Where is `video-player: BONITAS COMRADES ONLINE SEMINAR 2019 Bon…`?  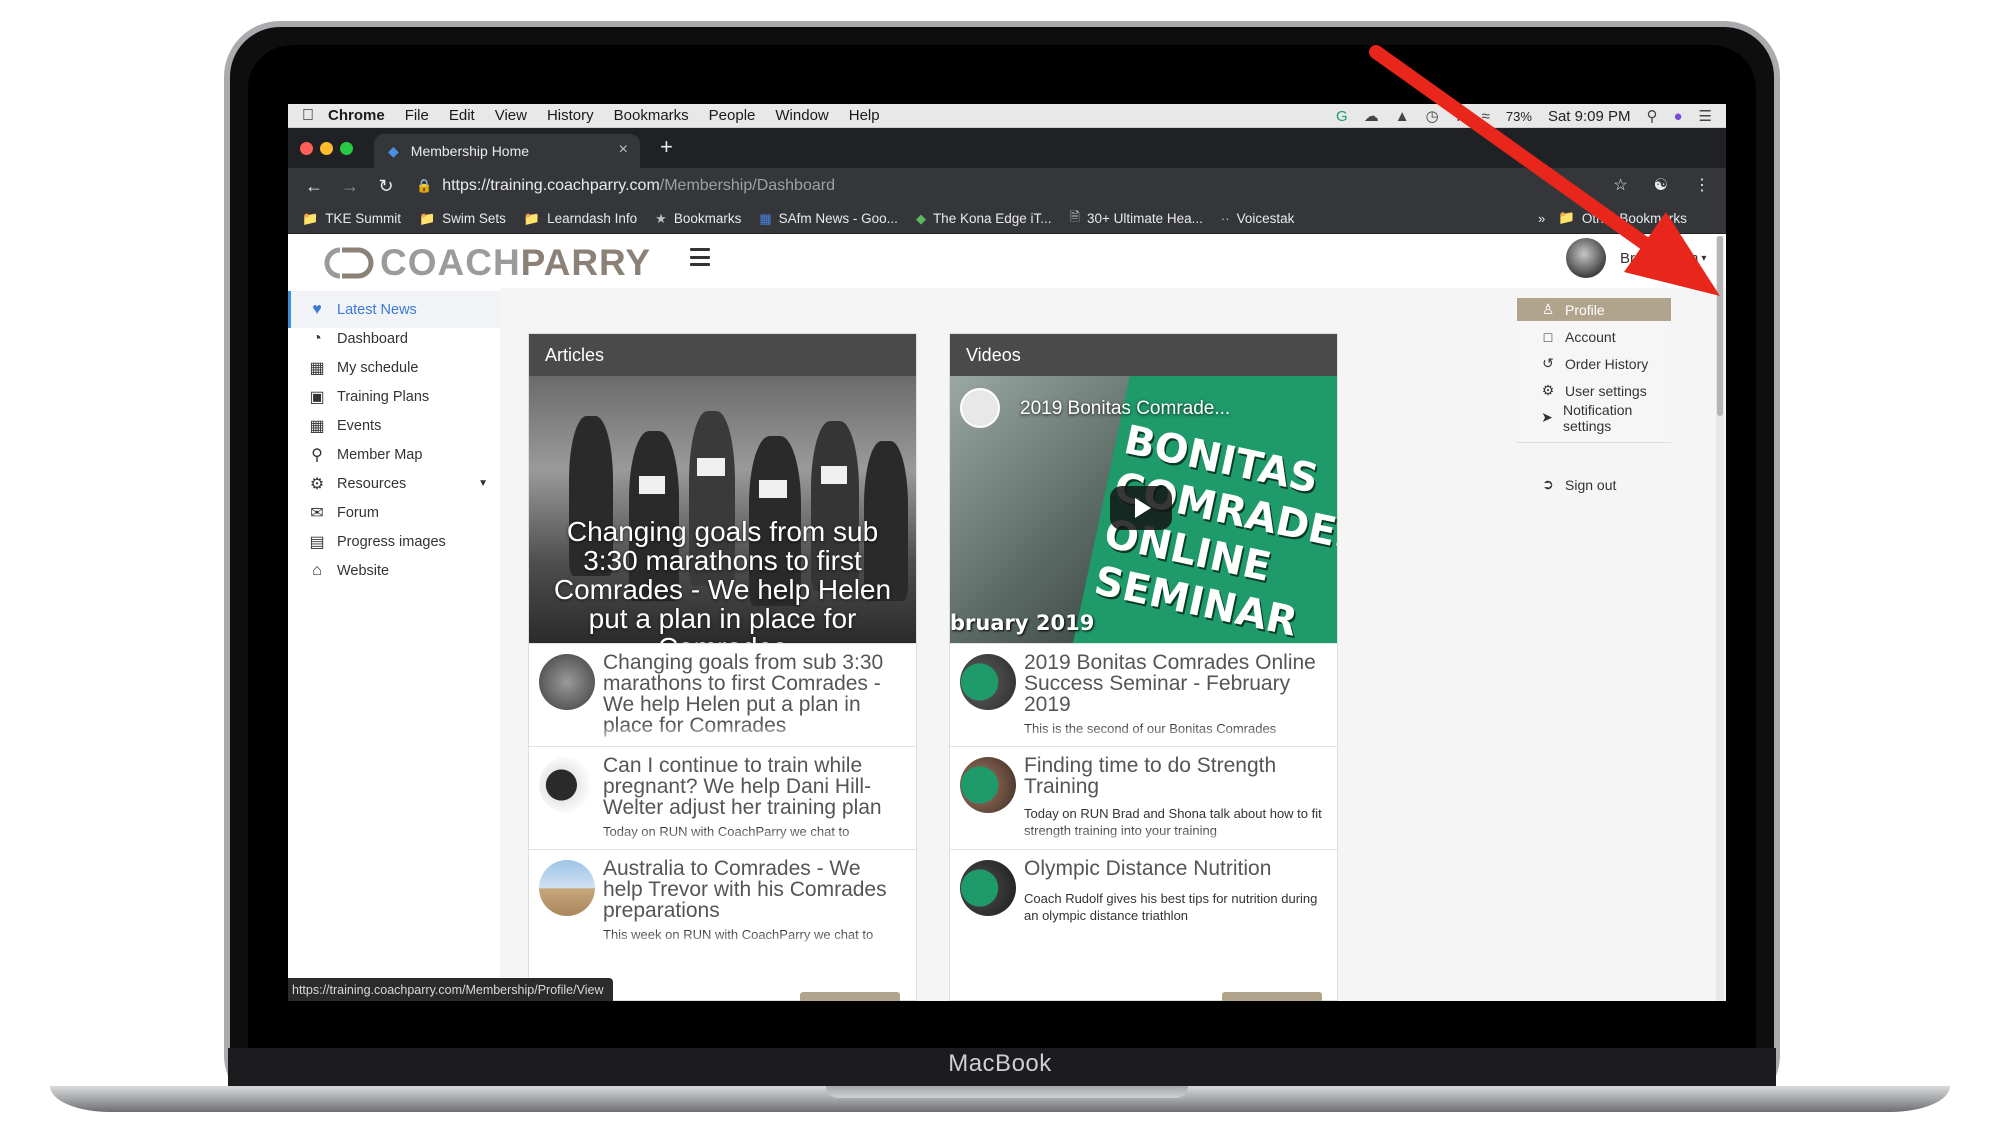
video-player: BONITAS COMRADES ONLINE SEMINAR 2019 Bon… is located at coordinates (1143, 509).